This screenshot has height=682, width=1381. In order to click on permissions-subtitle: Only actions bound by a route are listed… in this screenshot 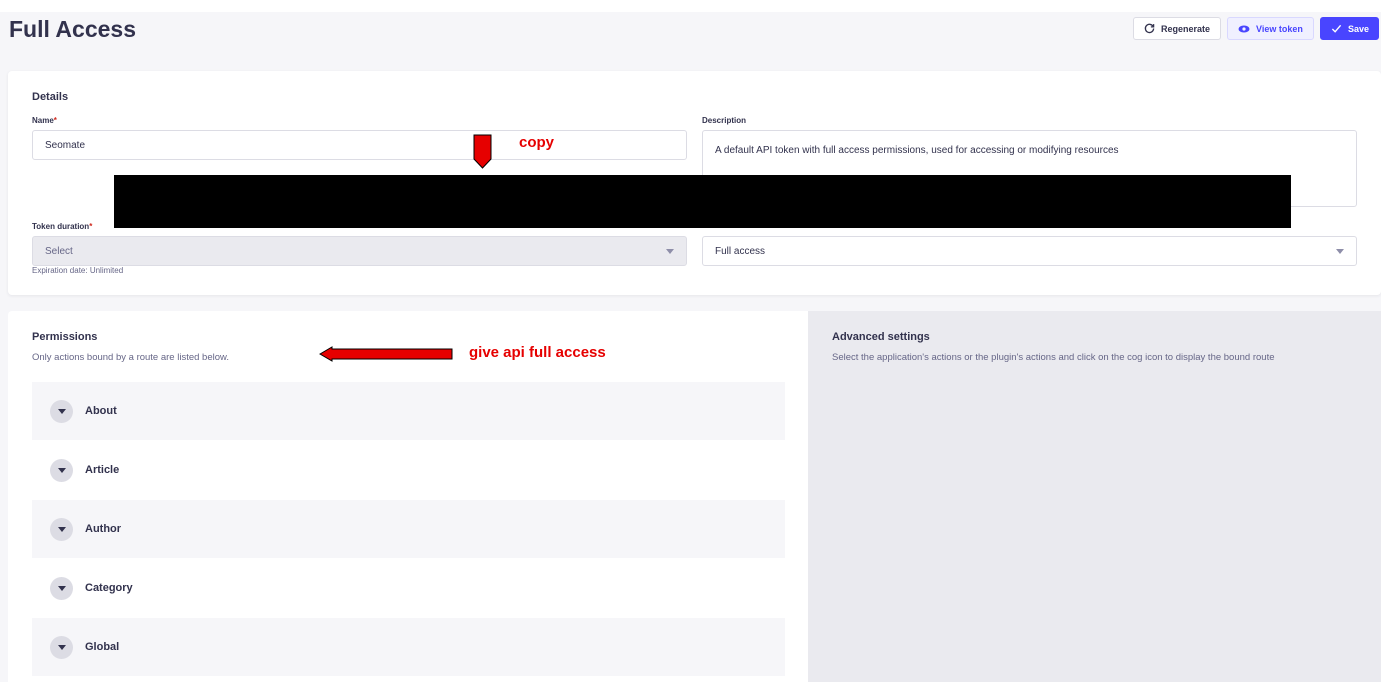, I will do `click(130, 357)`.